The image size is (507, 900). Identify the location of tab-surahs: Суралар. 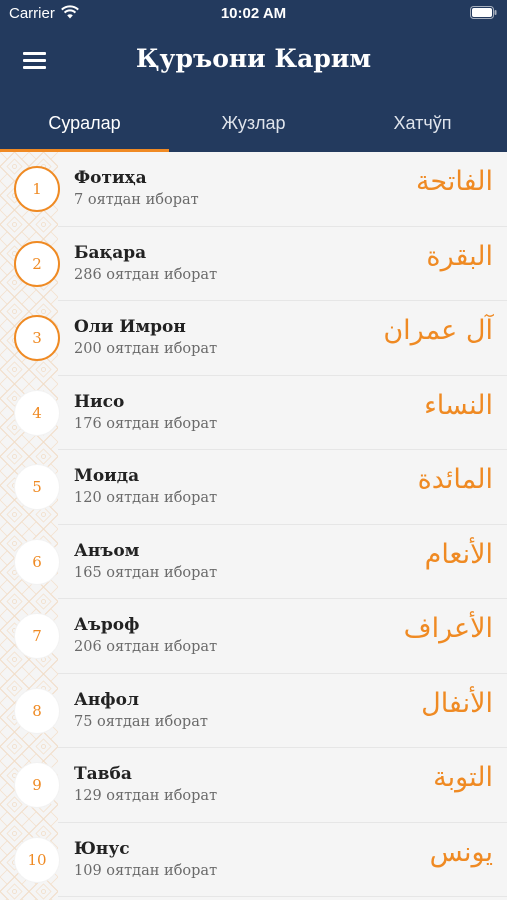
(84, 126).